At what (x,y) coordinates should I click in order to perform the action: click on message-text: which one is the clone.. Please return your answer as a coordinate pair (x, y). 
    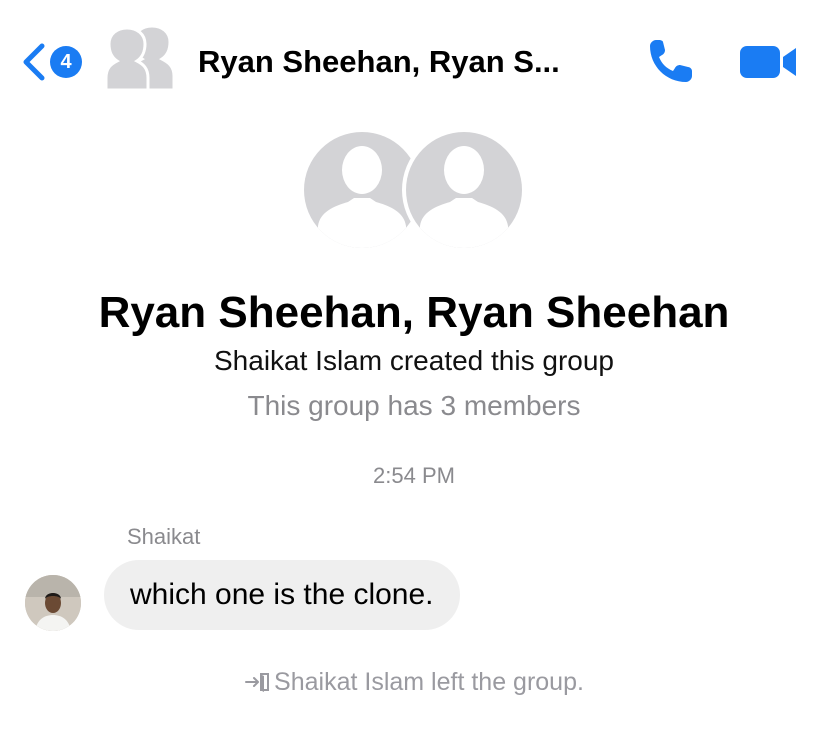
    Looking at the image, I should click on (282, 594).